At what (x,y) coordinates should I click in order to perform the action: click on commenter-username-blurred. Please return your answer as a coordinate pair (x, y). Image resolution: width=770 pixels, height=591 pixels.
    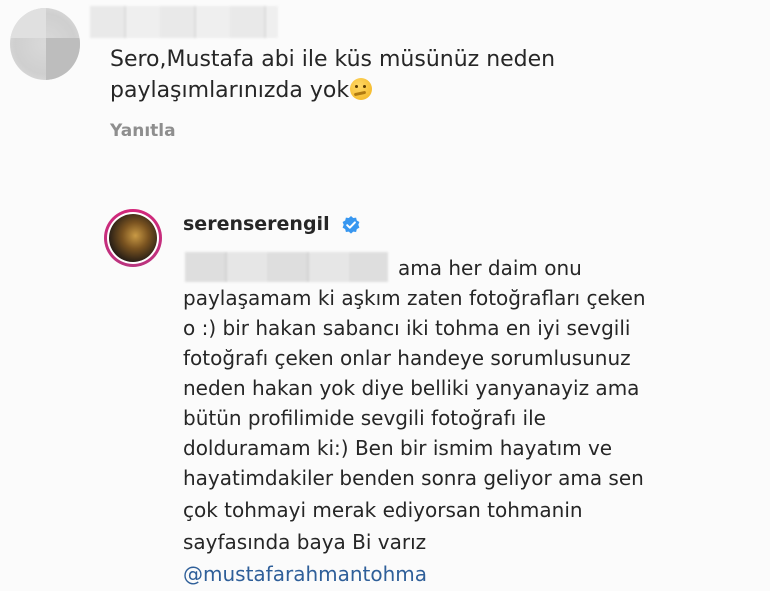
    Looking at the image, I should click on (184, 22).